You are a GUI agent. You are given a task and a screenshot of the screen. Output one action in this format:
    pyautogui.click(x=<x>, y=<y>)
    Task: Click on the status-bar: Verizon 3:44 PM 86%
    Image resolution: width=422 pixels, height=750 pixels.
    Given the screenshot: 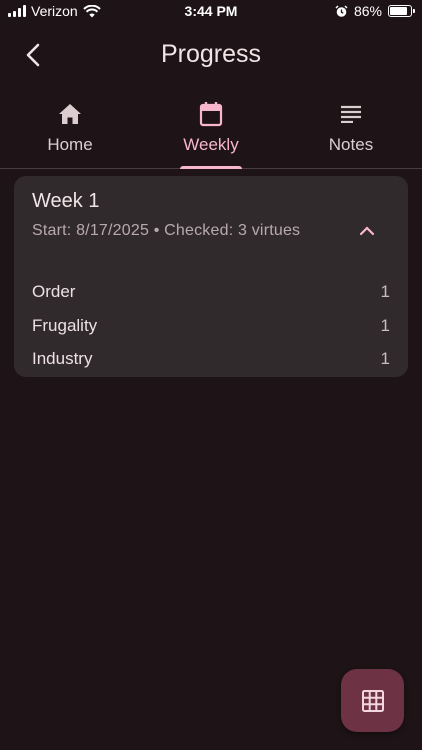 What is the action you would take?
    pyautogui.click(x=211, y=12)
    